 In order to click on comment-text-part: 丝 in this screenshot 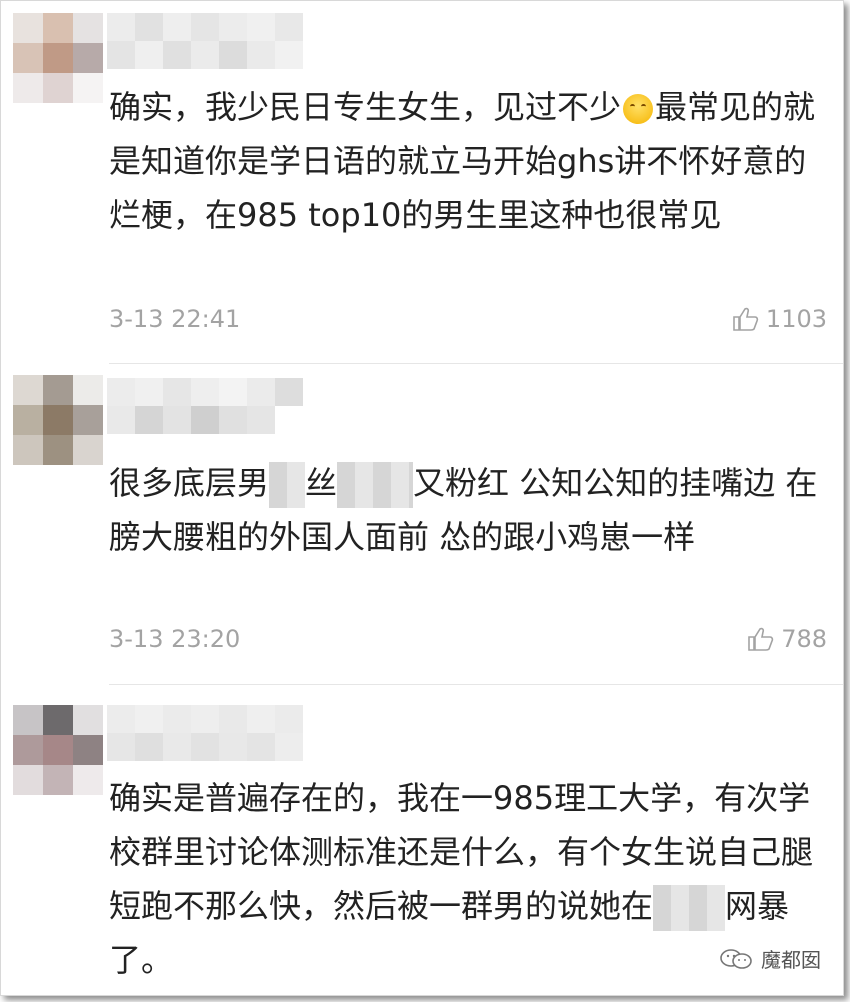, I will do `click(321, 483)`.